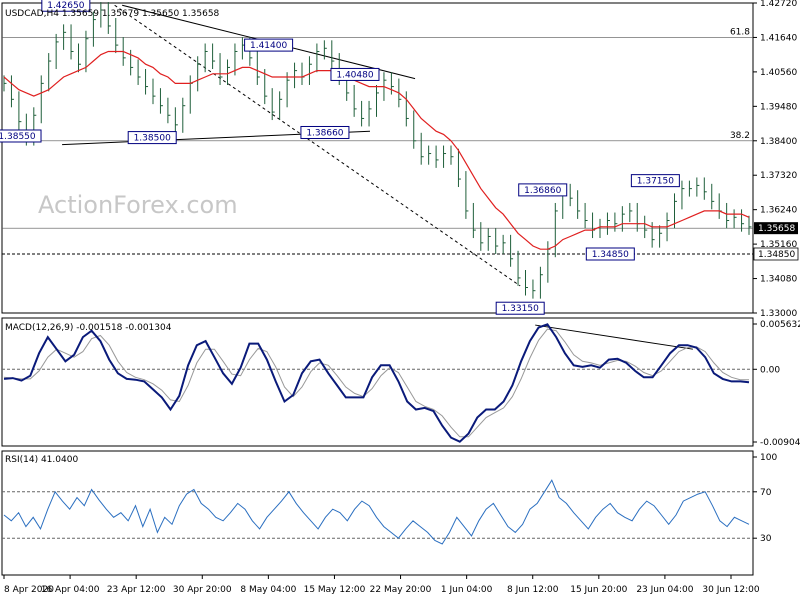  I want to click on rsi-line, so click(376, 512).